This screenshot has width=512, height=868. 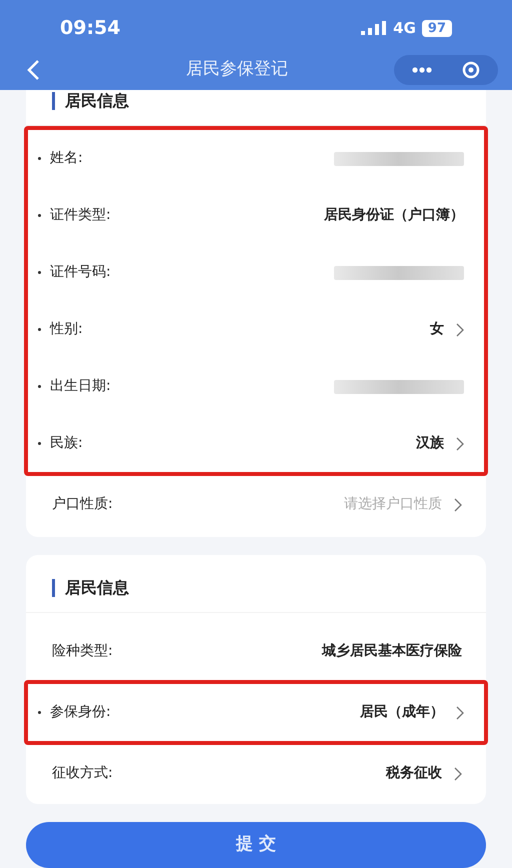 What do you see at coordinates (430, 443) in the screenshot?
I see `field-value: 汉族` at bounding box center [430, 443].